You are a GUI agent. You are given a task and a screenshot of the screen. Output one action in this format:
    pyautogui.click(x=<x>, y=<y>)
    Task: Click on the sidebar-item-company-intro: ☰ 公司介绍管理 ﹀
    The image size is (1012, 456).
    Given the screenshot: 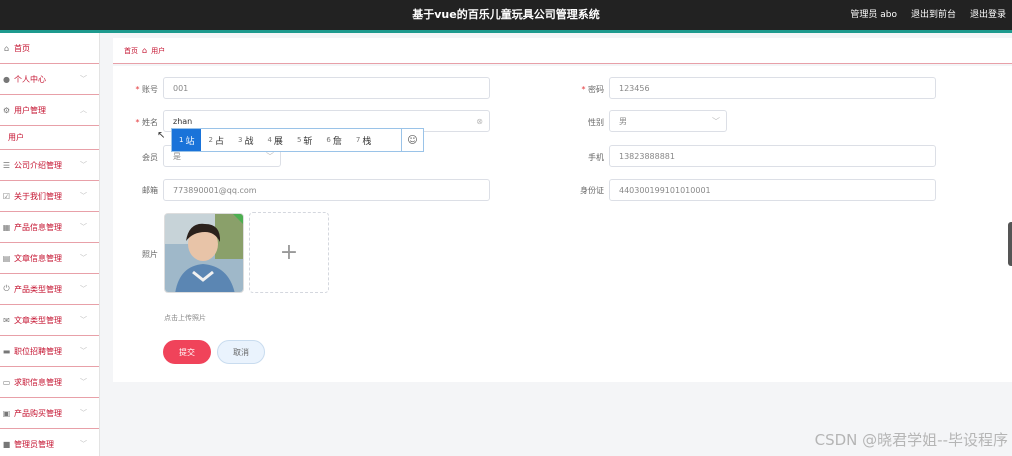 What is the action you would take?
    pyautogui.click(x=49, y=165)
    